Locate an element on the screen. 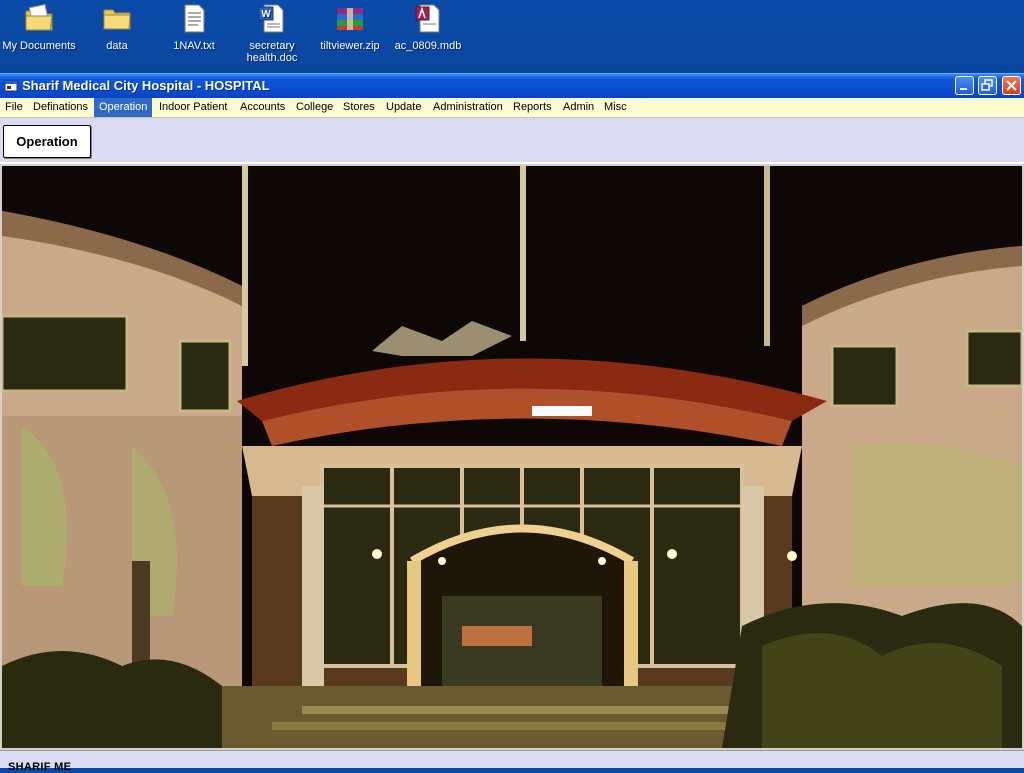  desktop-icon-secretary-health: W secretary health.doc is located at coordinates (272, 33).